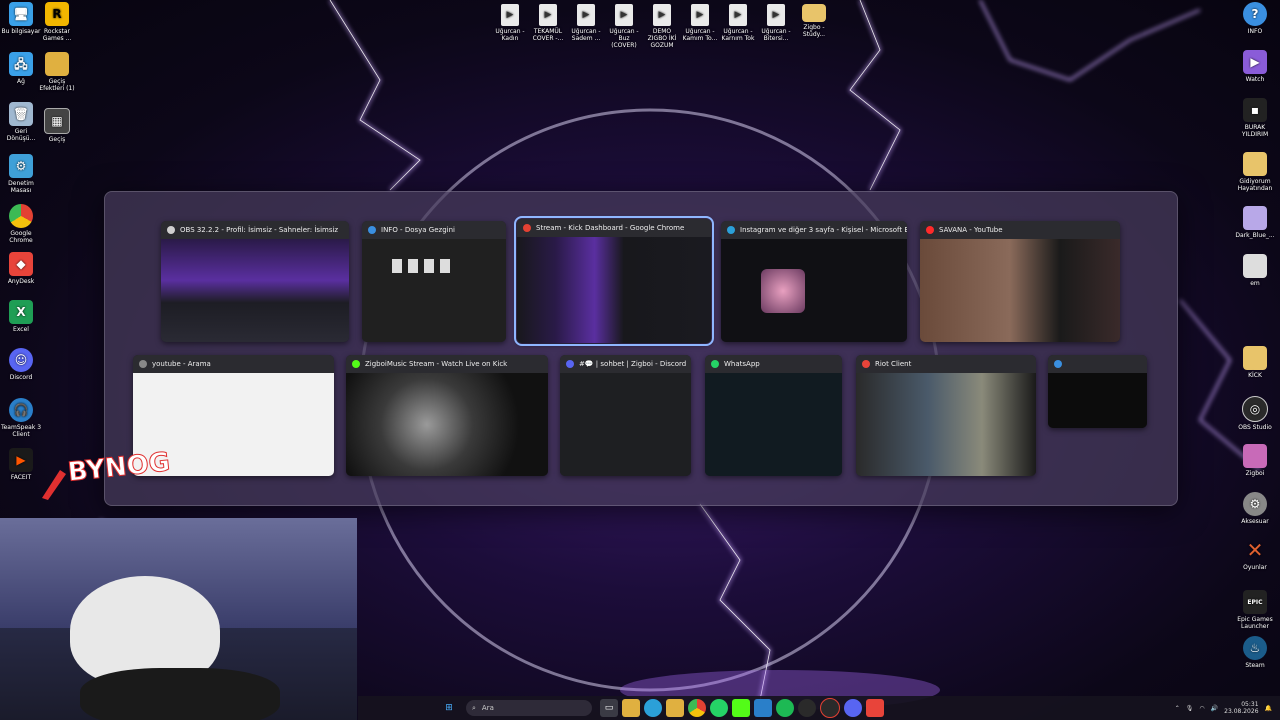  Describe the element at coordinates (449, 708) in the screenshot. I see `start-button: ⊞` at that location.